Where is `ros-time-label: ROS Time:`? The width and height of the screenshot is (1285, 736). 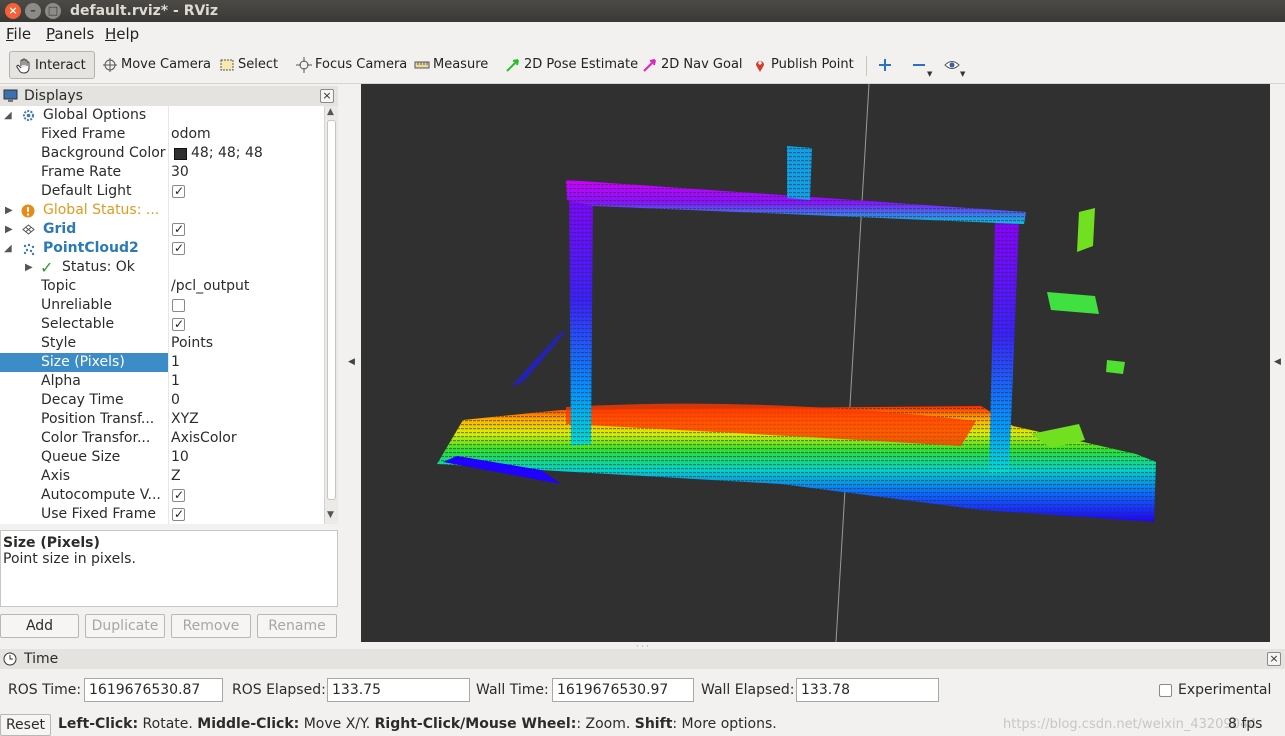
ros-time-label: ROS Time: is located at coordinates (45, 690).